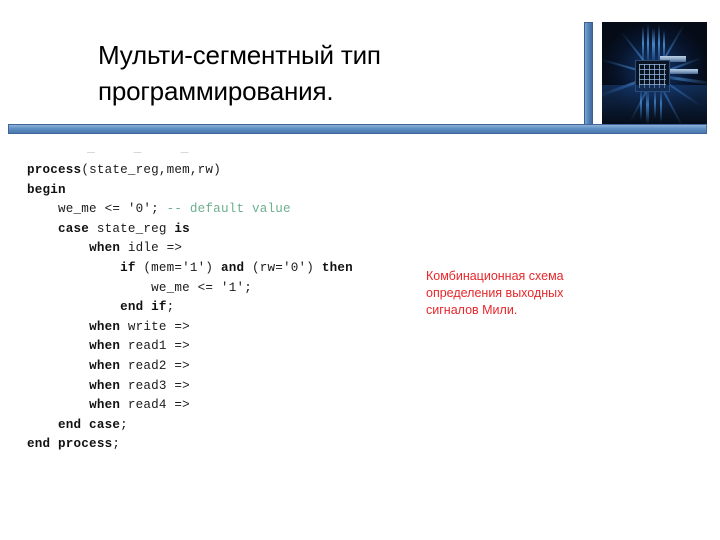 This screenshot has height=540, width=720. What do you see at coordinates (588, 75) in the screenshot?
I see `vertical-accent-bar` at bounding box center [588, 75].